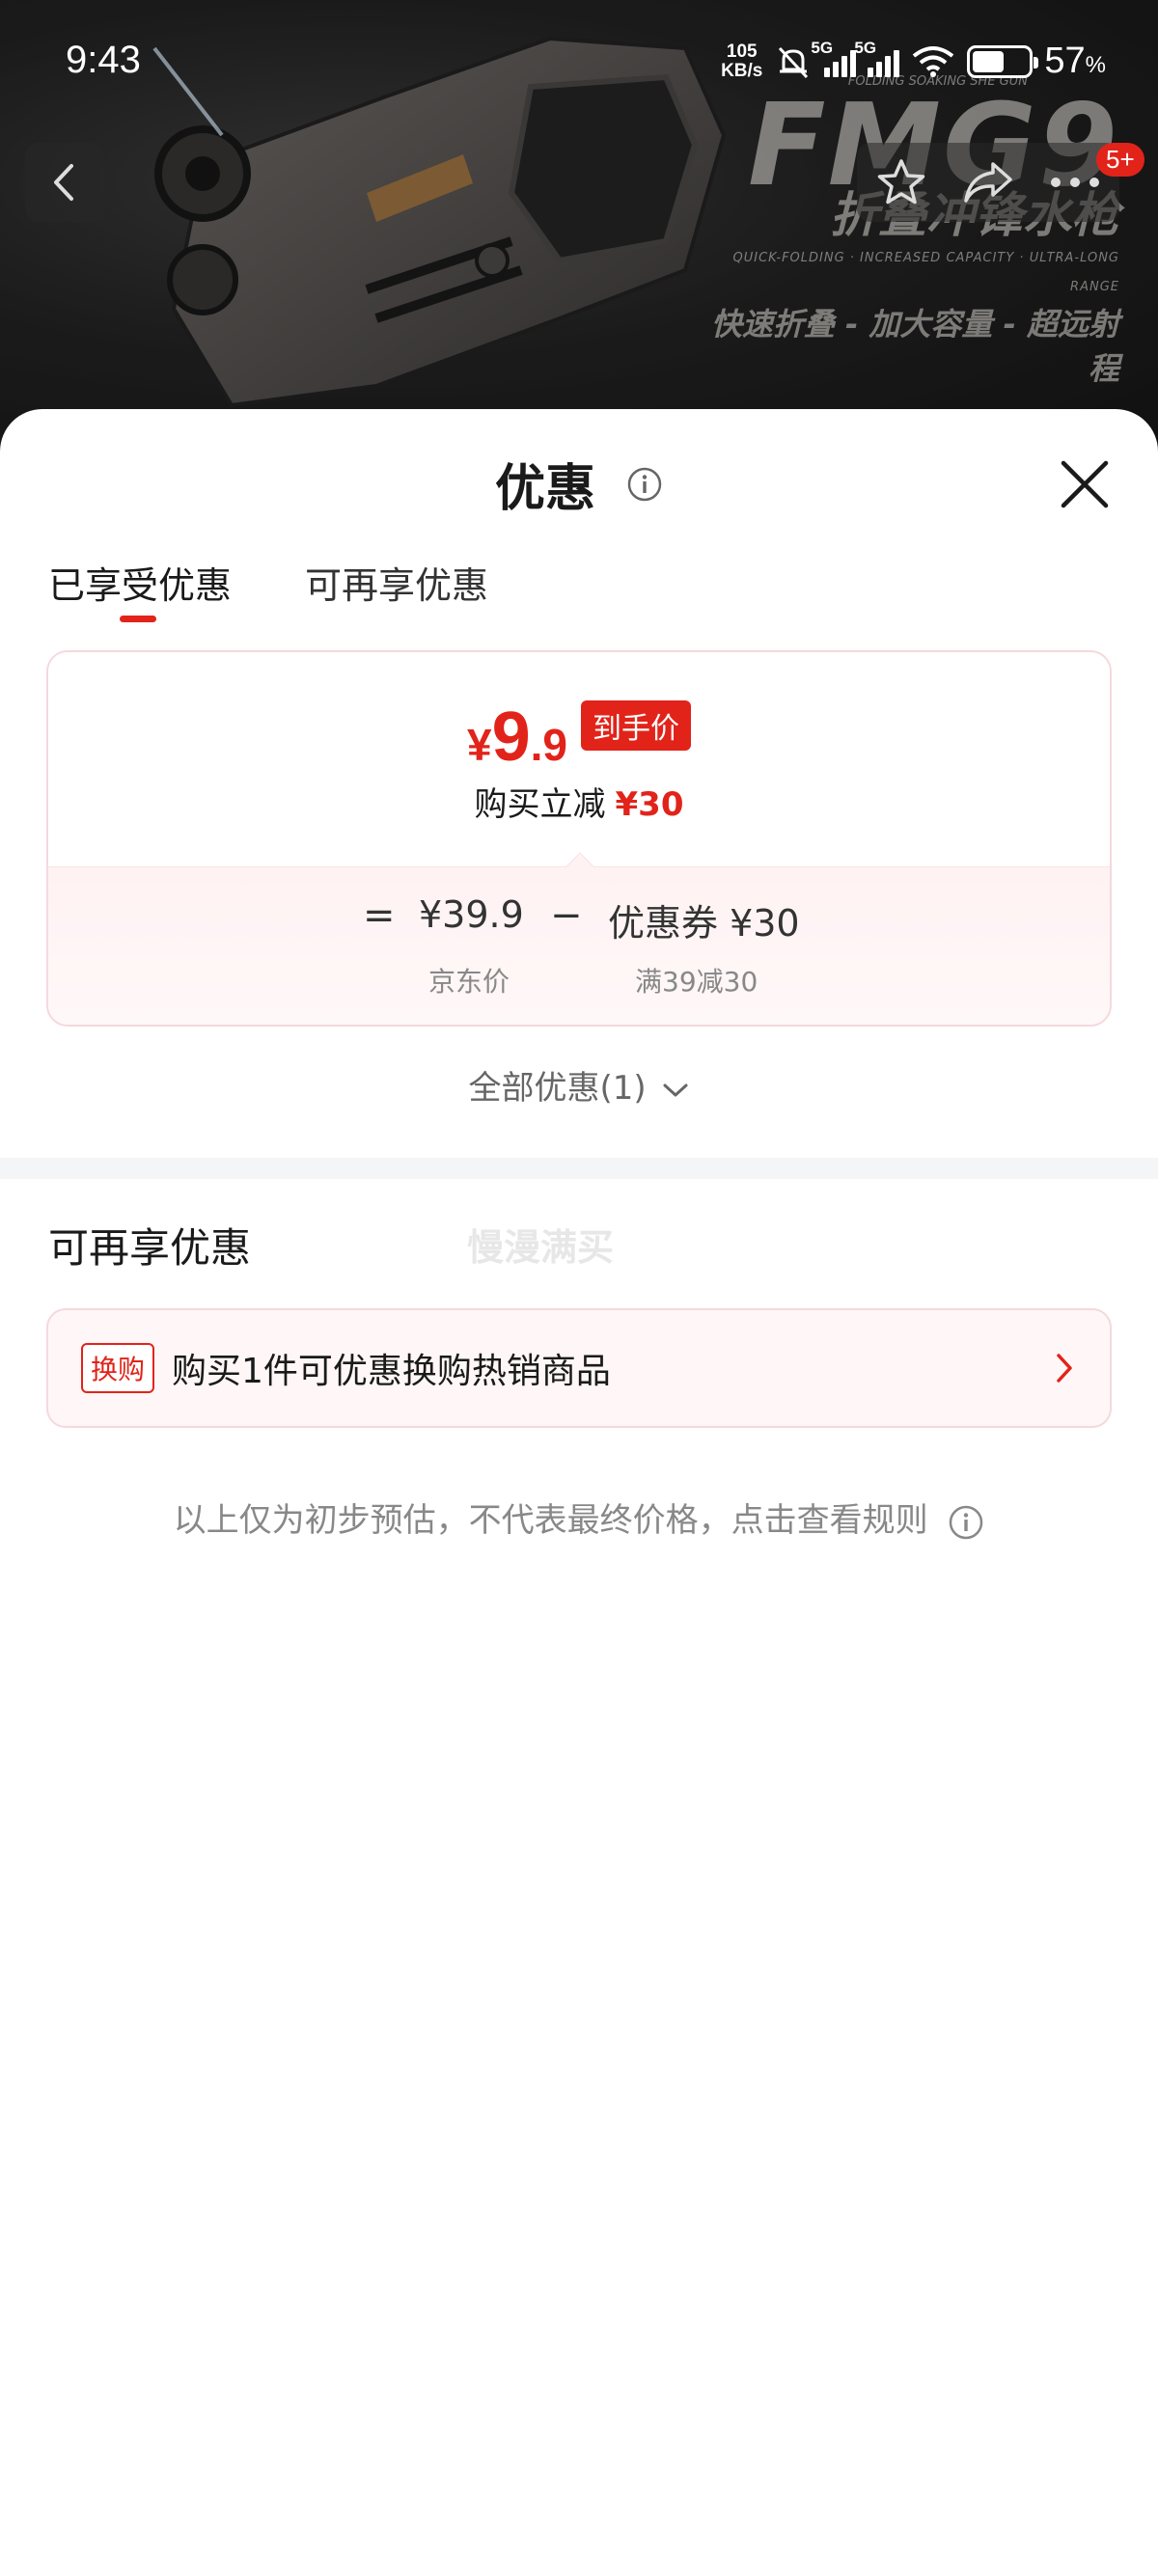 This screenshot has height=2576, width=1158. What do you see at coordinates (1120, 160) in the screenshot?
I see `cart-count-badge: 5+` at bounding box center [1120, 160].